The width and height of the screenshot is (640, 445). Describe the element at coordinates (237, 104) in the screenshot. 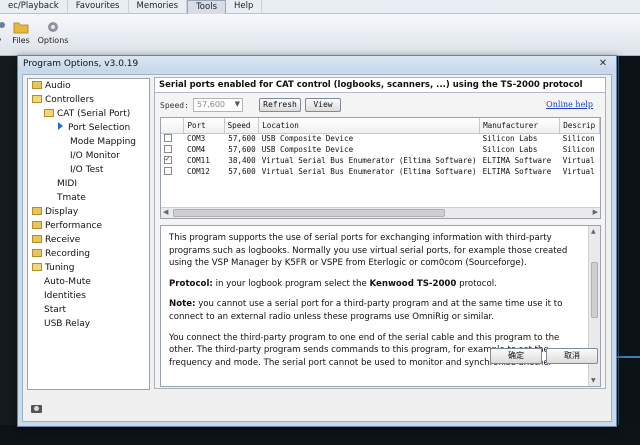

I see `chevron-down-icon: ▼` at that location.